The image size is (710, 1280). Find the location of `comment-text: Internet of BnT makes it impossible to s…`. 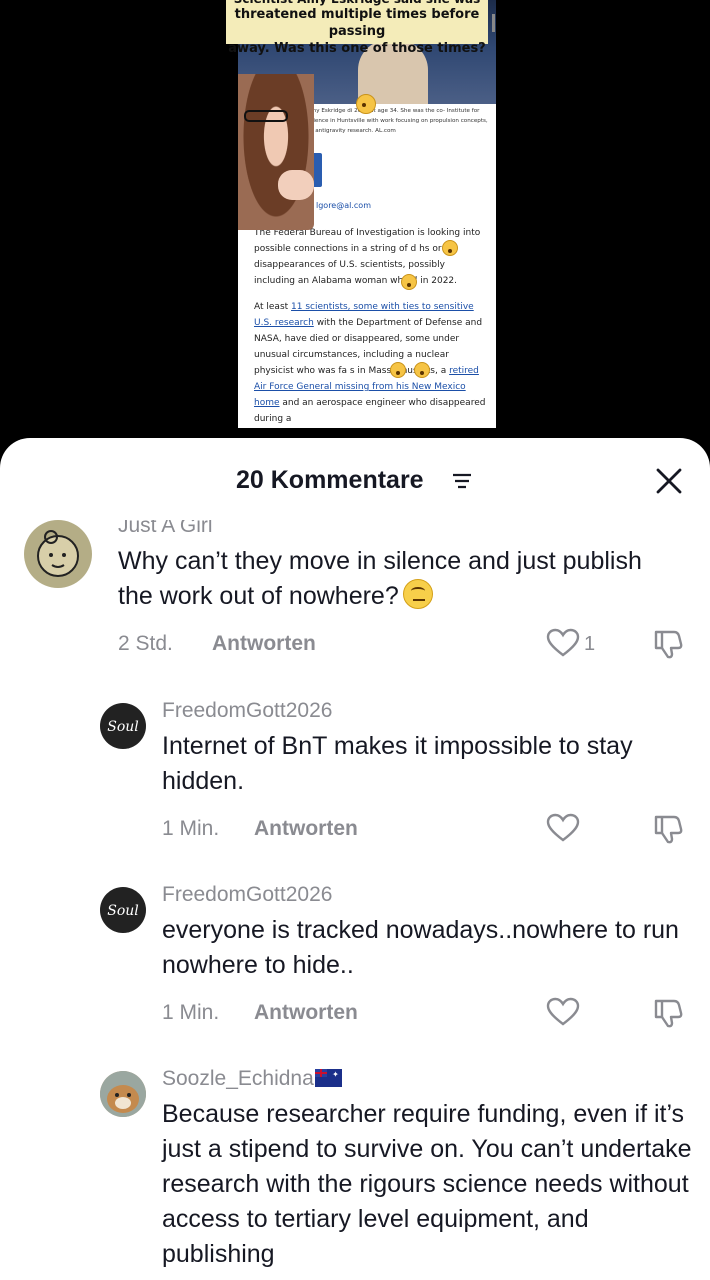

comment-text: Internet of BnT makes it impossible to s… is located at coordinates (397, 763).